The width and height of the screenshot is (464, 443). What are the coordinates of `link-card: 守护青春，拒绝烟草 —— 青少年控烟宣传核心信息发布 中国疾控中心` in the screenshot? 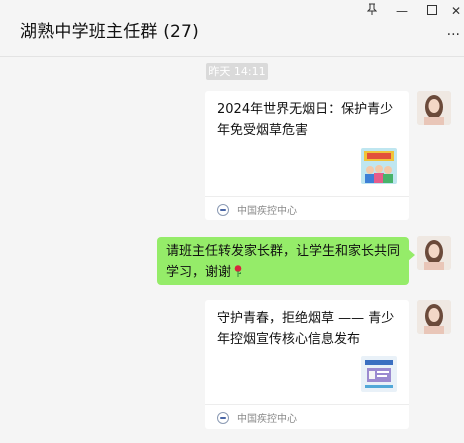 It's located at (307, 364).